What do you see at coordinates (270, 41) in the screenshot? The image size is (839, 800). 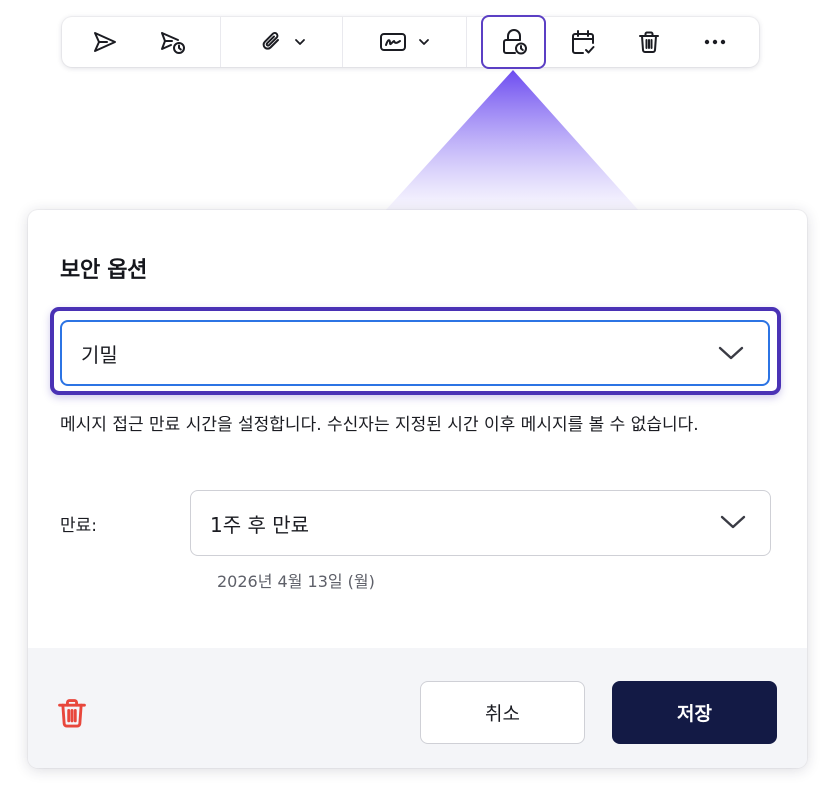 I see `paperclip-icon` at bounding box center [270, 41].